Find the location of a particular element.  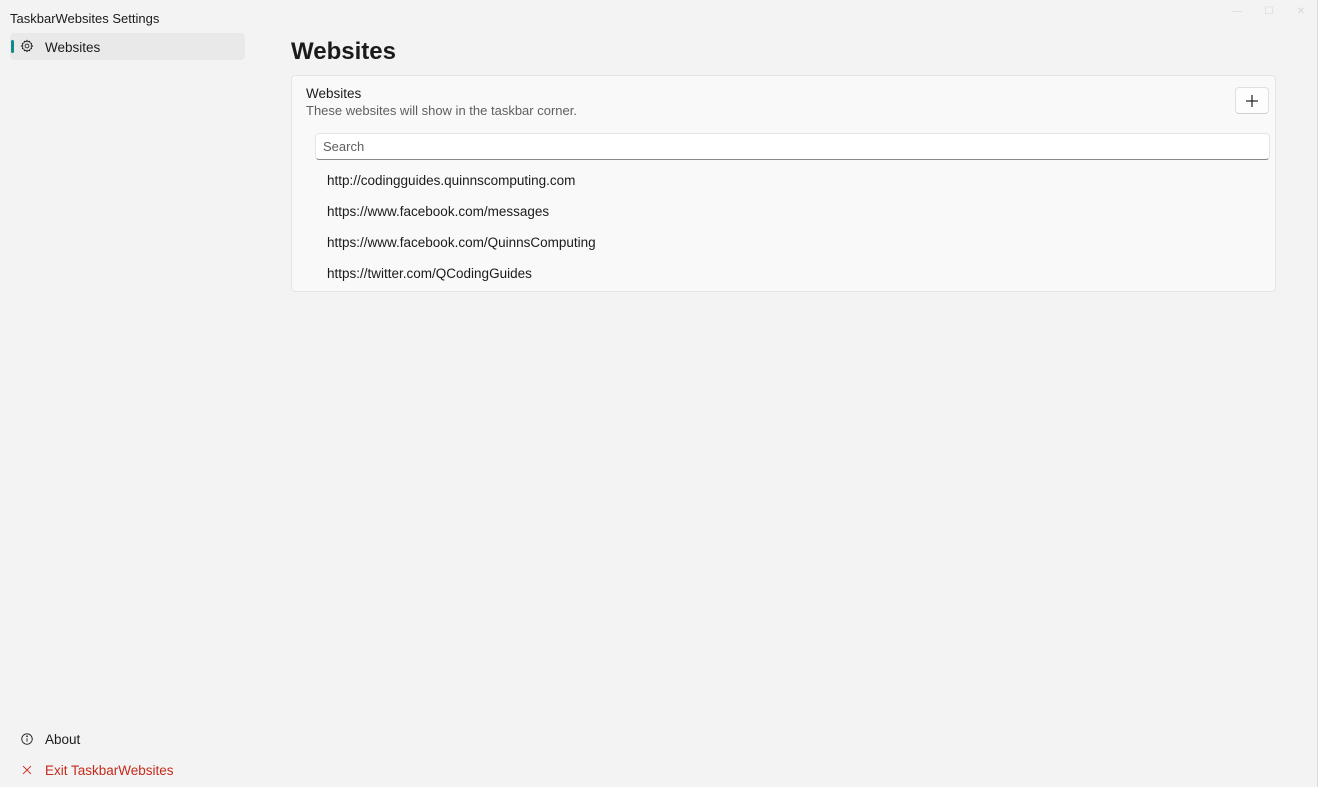

card-title: Websites is located at coordinates (334, 93).